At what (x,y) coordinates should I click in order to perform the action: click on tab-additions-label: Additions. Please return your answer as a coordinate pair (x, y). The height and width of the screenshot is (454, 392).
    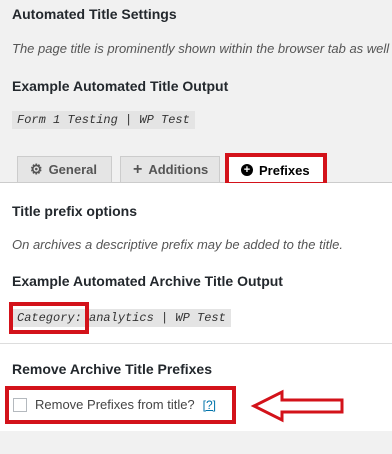
    Looking at the image, I should click on (178, 169).